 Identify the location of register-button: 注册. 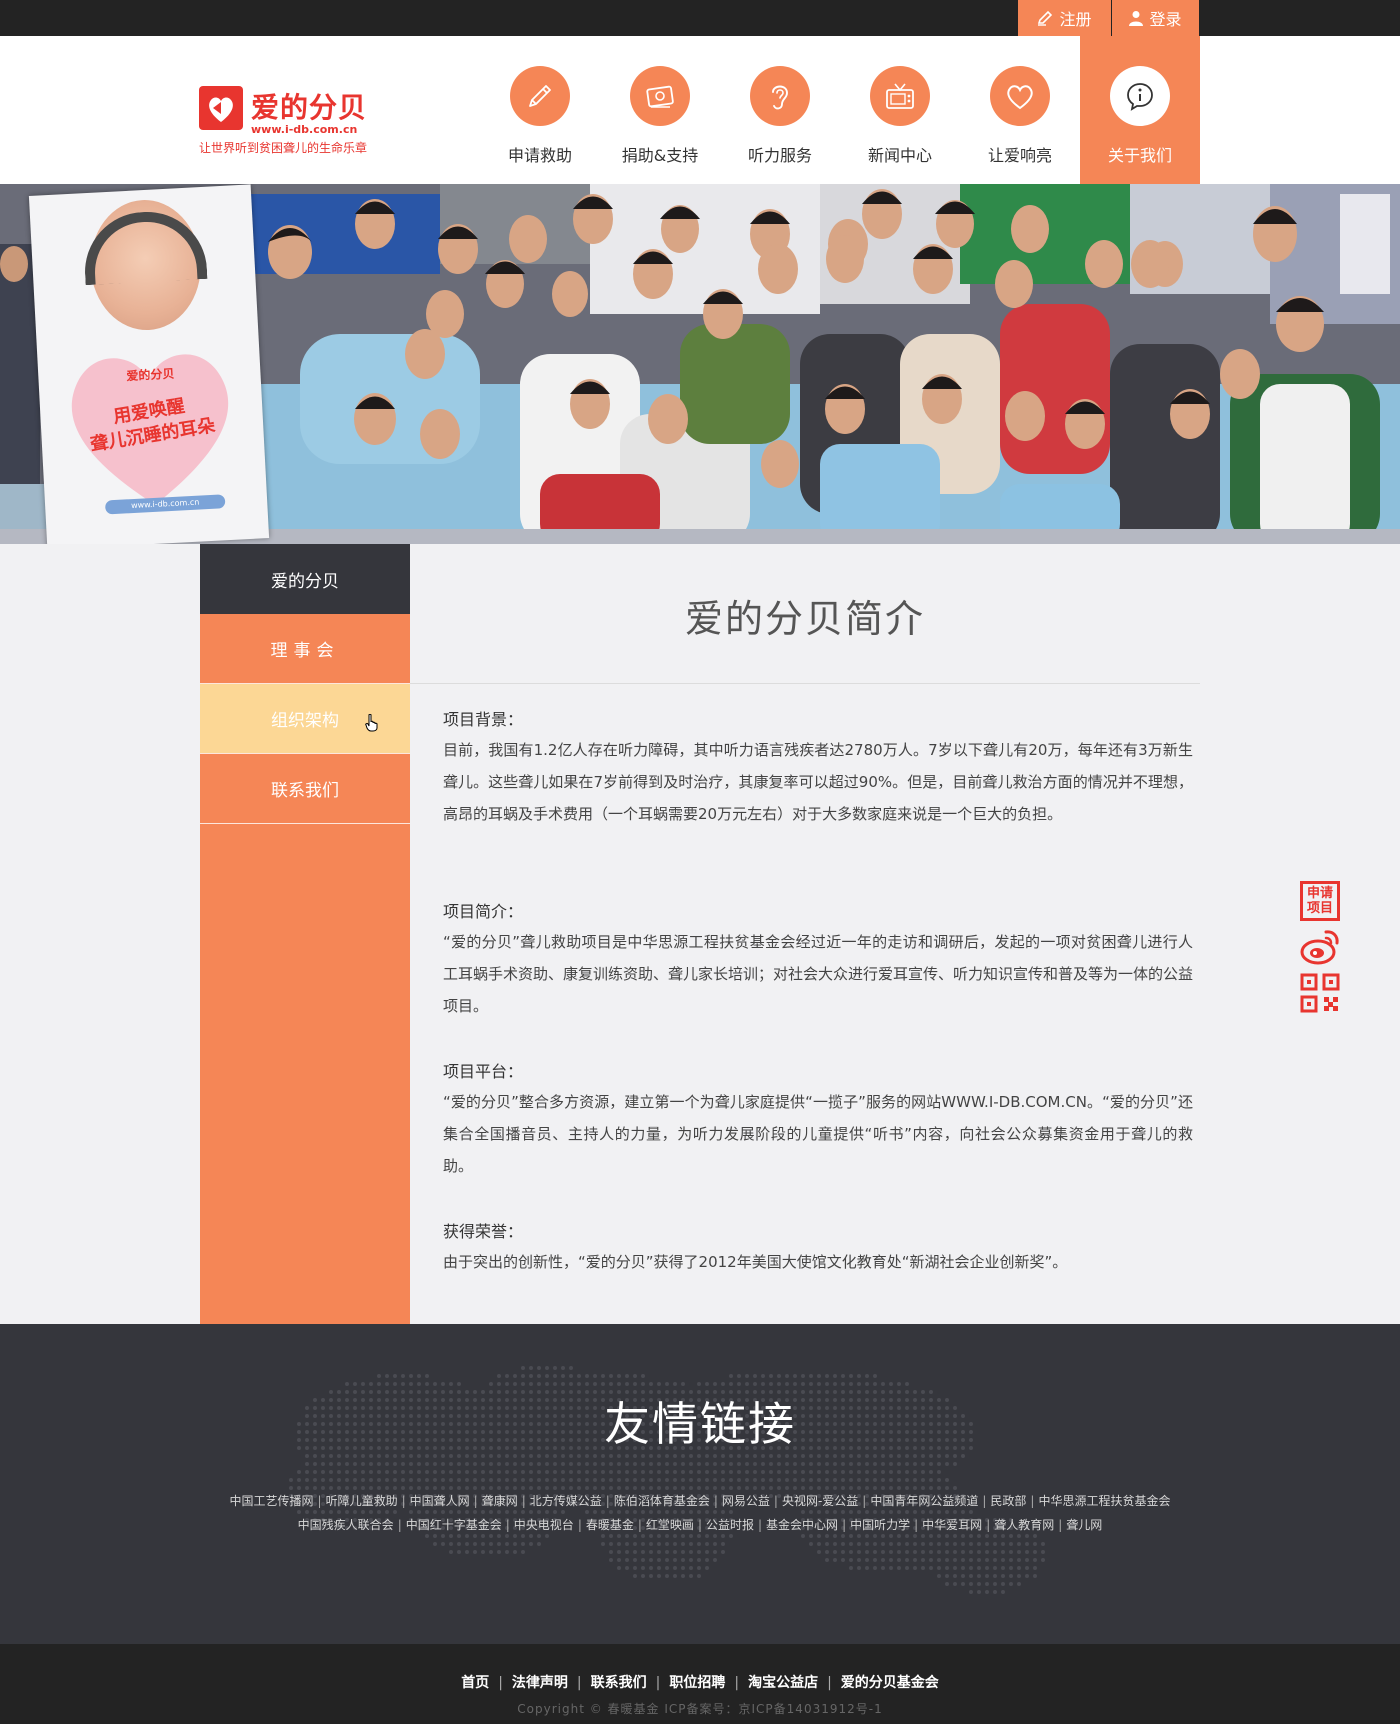
(1064, 18).